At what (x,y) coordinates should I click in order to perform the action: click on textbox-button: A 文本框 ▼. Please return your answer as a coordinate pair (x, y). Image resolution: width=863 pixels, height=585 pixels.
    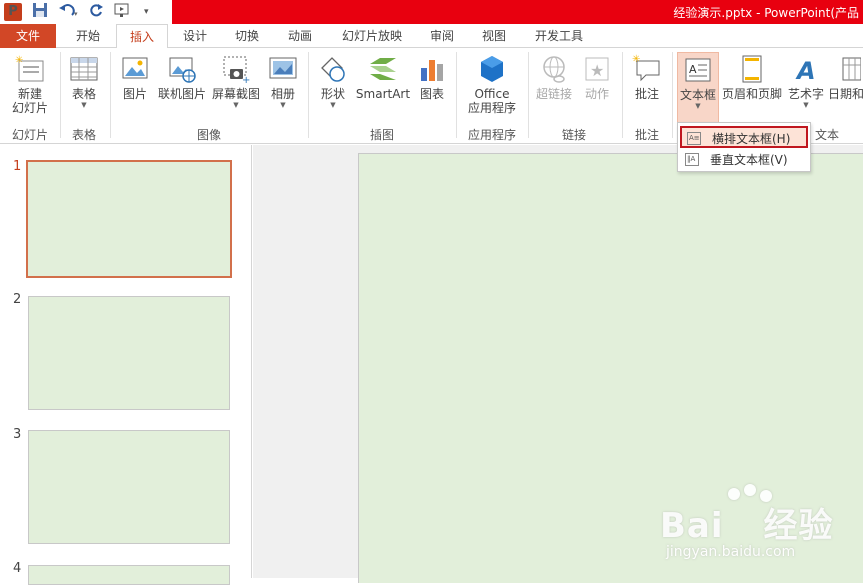
    Looking at the image, I should click on (698, 88).